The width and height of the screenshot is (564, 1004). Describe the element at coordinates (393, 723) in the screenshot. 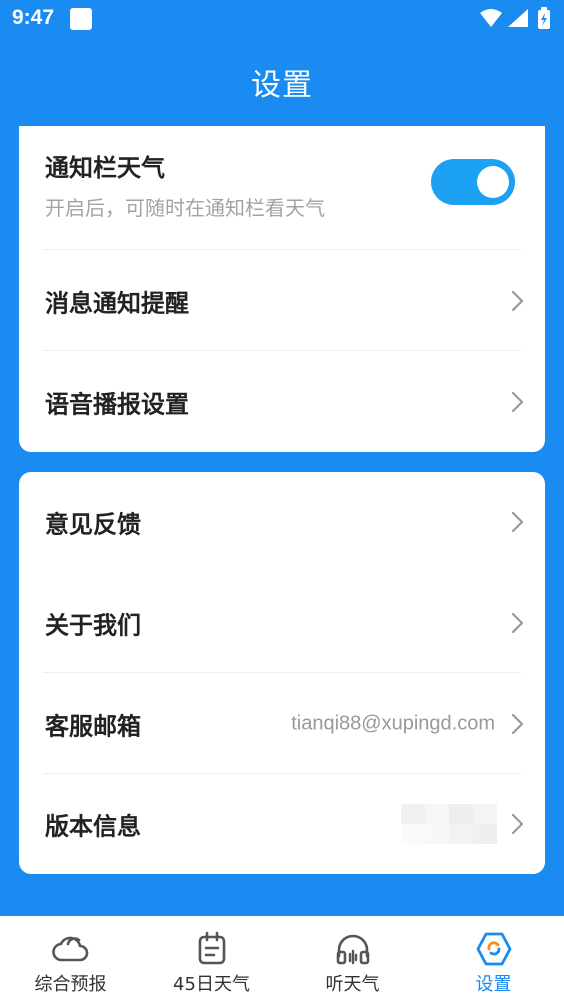

I see `support-email-value: tianqi88@xupingd.com` at that location.